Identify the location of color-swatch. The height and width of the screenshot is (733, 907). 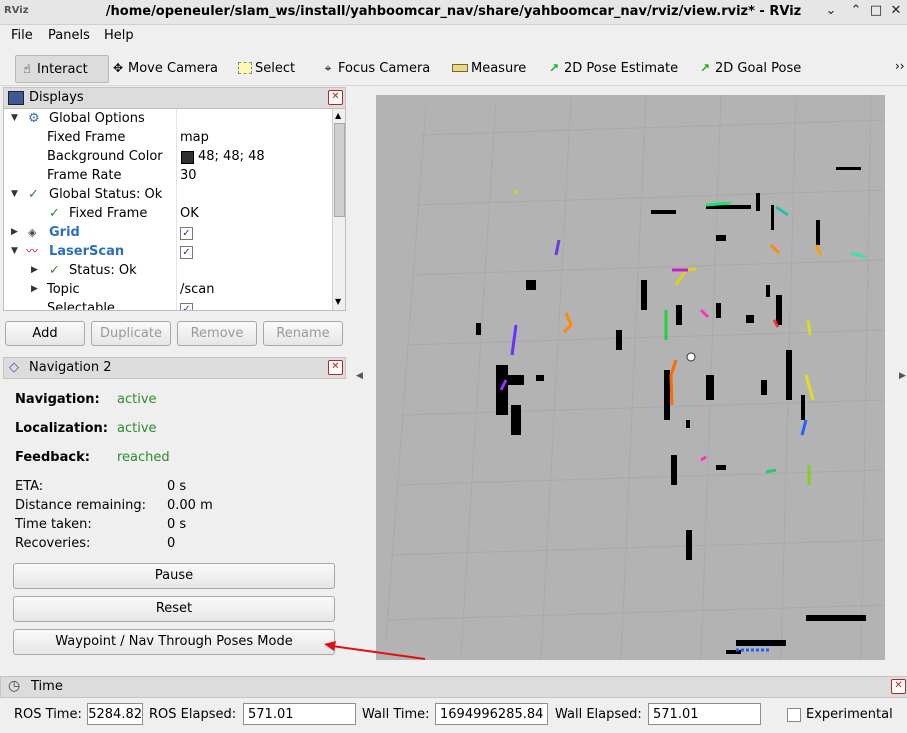
(187, 157).